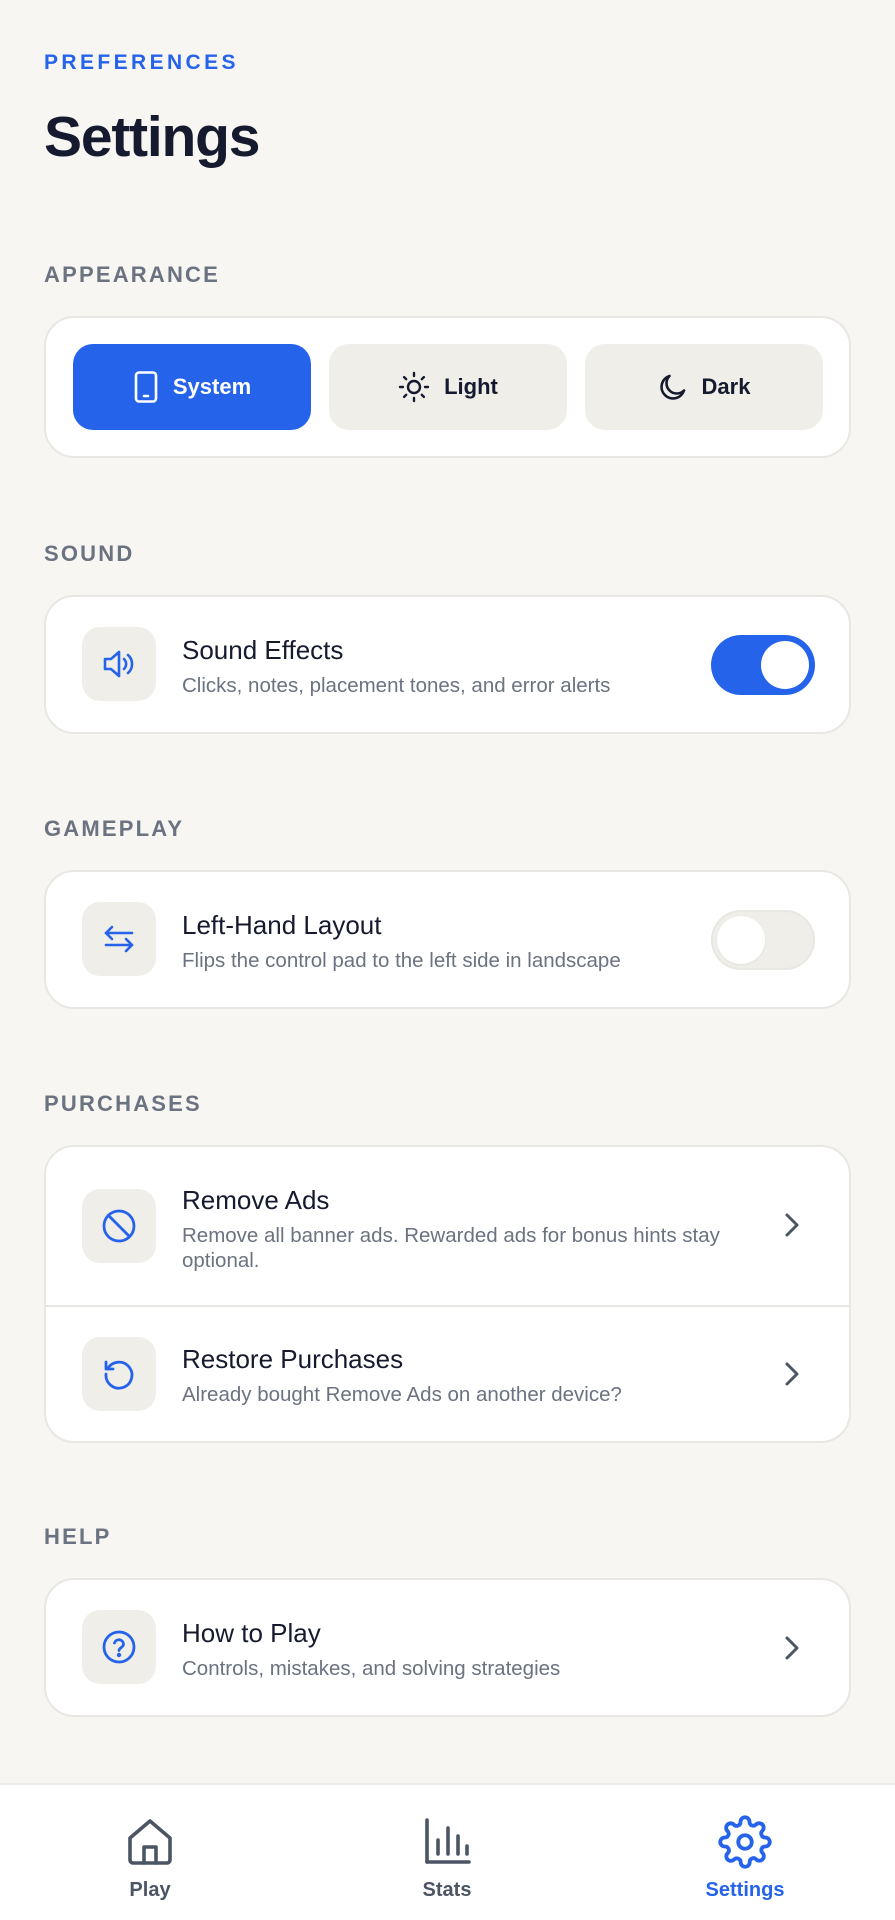 This screenshot has height=1920, width=895. What do you see at coordinates (471, 386) in the screenshot?
I see `appearance-option-label: Light` at bounding box center [471, 386].